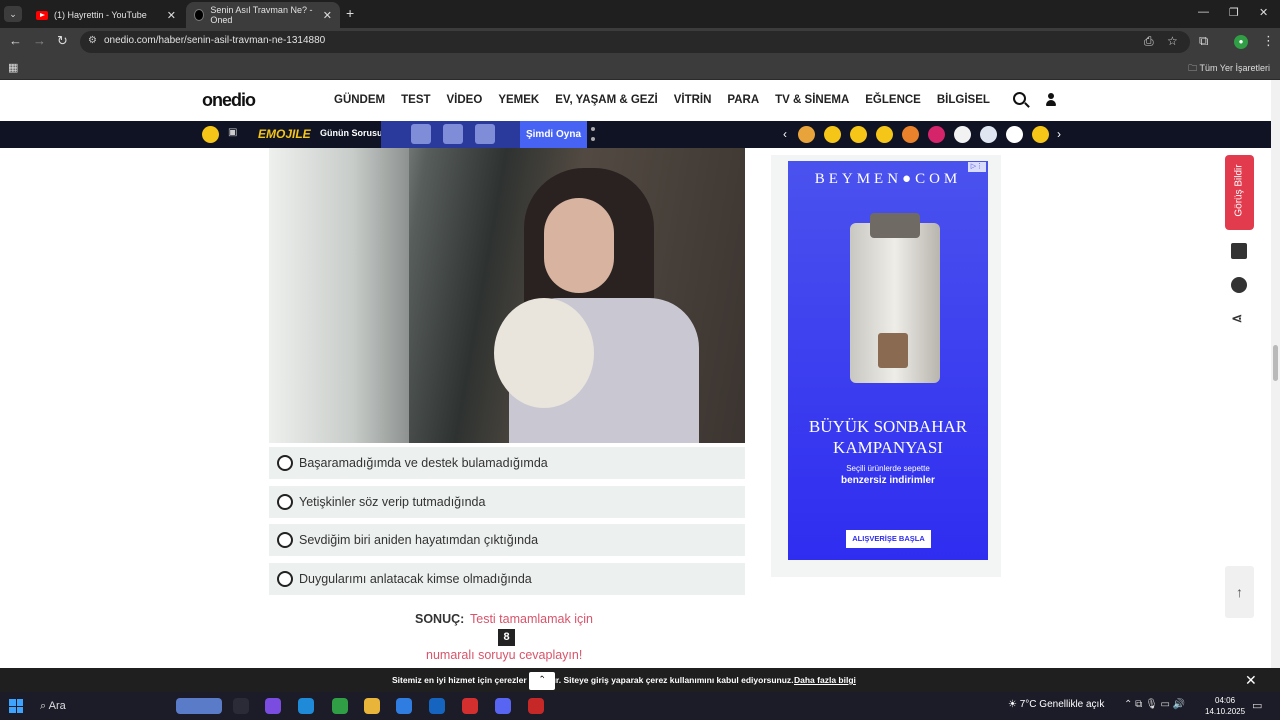  Describe the element at coordinates (536, 706) in the screenshot. I see `app-icon` at that location.